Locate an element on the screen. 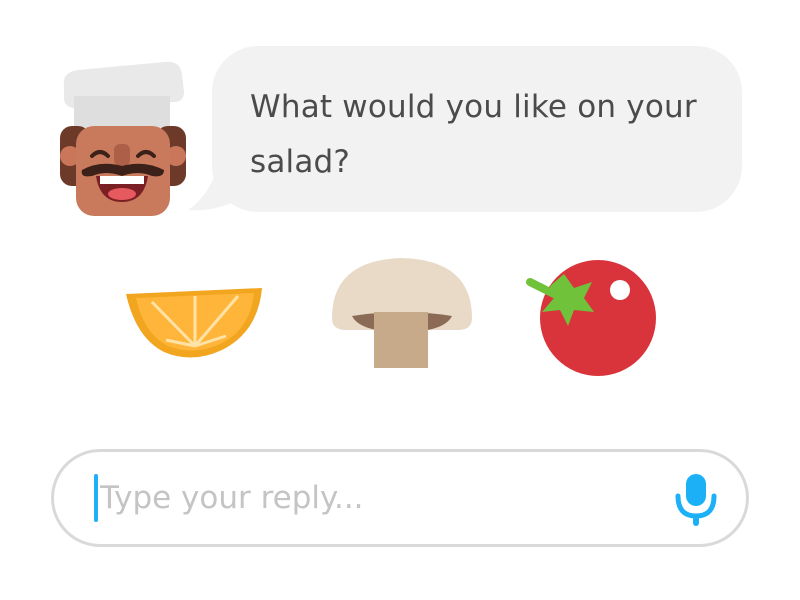 The image size is (800, 600). reply-input is located at coordinates (370, 498).